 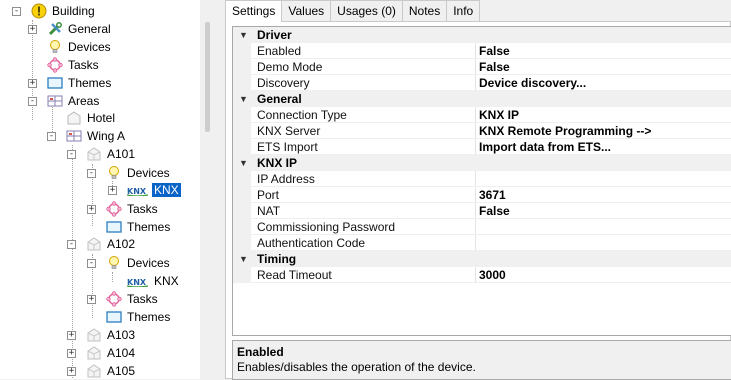 What do you see at coordinates (121, 371) in the screenshot?
I see `tree-node-label: A105` at bounding box center [121, 371].